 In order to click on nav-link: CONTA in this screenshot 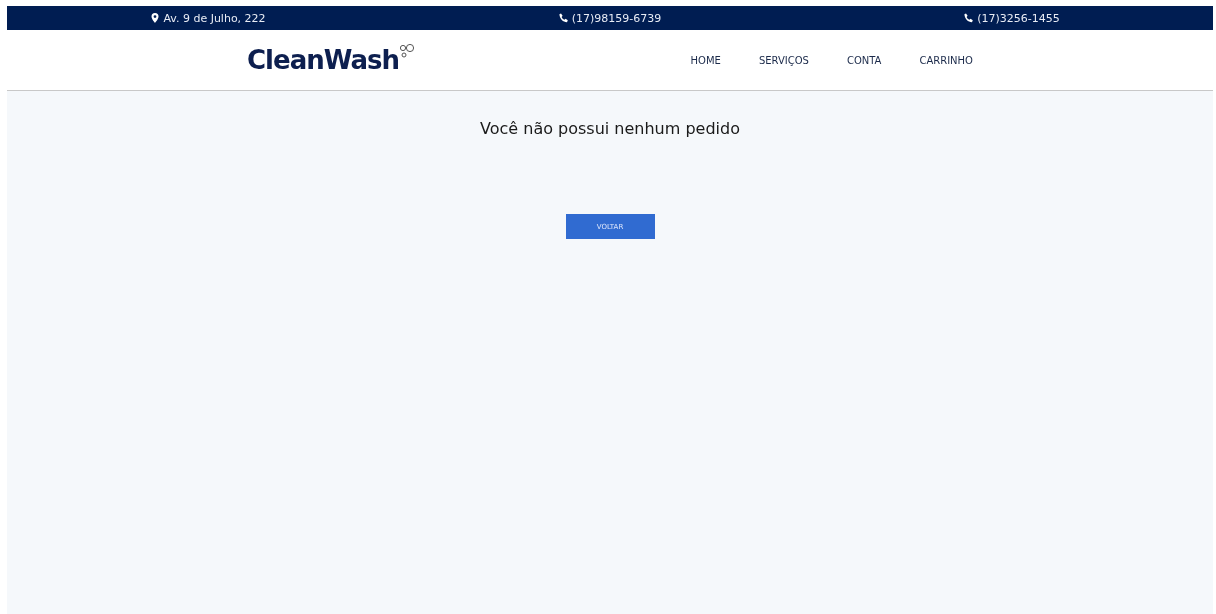, I will do `click(864, 60)`.